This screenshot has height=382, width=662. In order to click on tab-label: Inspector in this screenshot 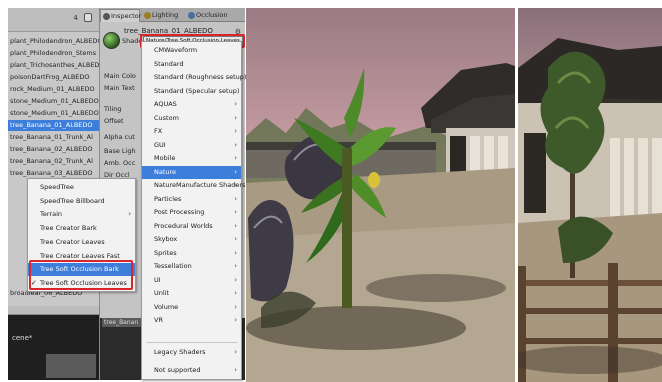, I will do `click(126, 16)`.